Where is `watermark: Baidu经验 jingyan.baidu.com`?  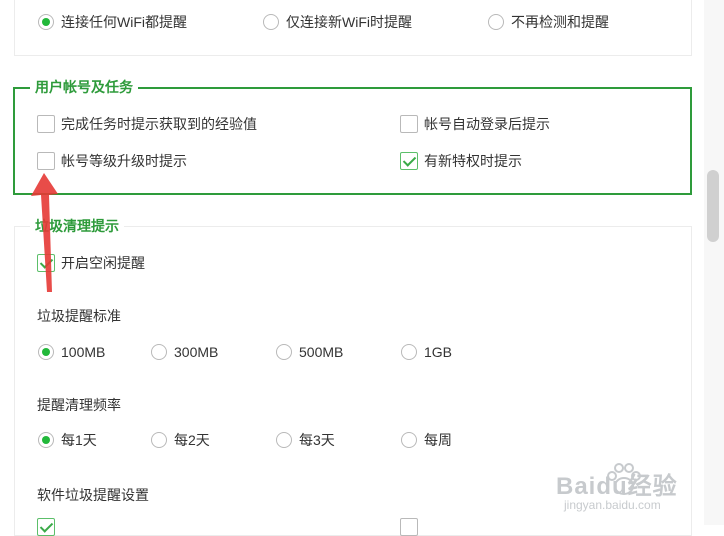
watermark: Baidu经验 jingyan.baidu.com is located at coordinates (631, 492).